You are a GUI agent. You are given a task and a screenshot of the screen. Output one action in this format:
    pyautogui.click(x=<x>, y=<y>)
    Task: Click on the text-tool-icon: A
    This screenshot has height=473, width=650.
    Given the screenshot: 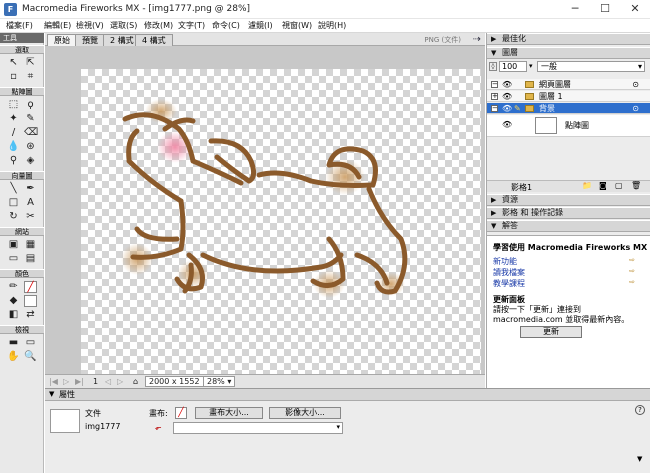 What is the action you would take?
    pyautogui.click(x=30, y=203)
    